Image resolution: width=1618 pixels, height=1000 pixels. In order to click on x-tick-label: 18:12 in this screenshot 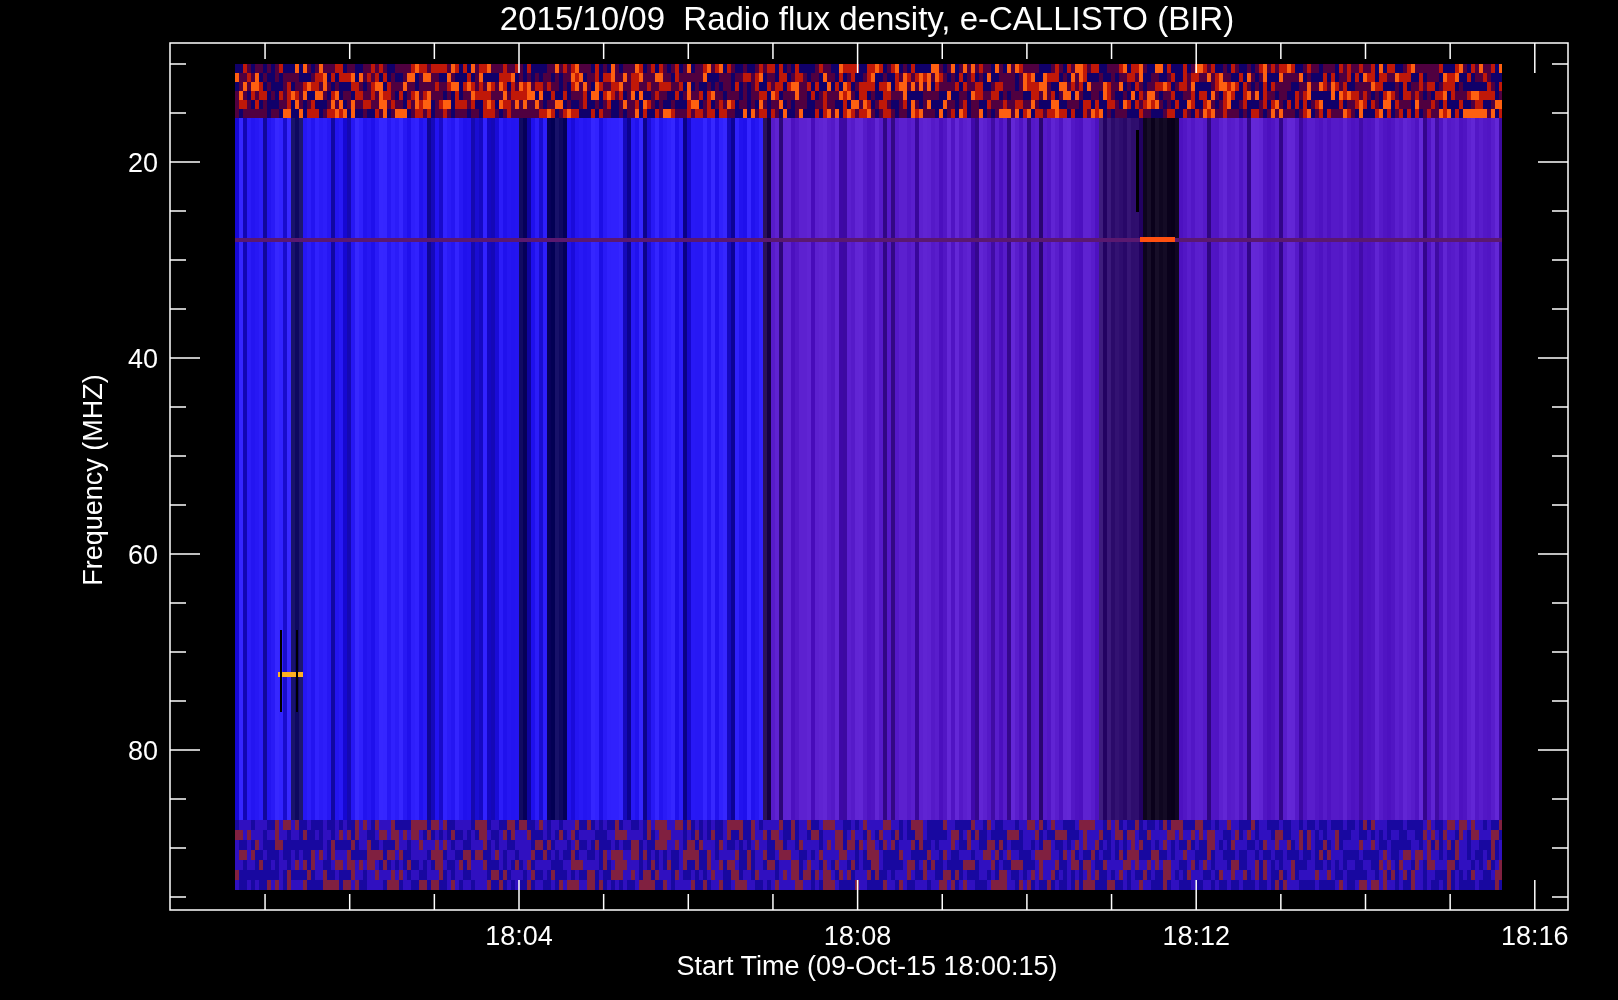, I will do `click(1196, 936)`.